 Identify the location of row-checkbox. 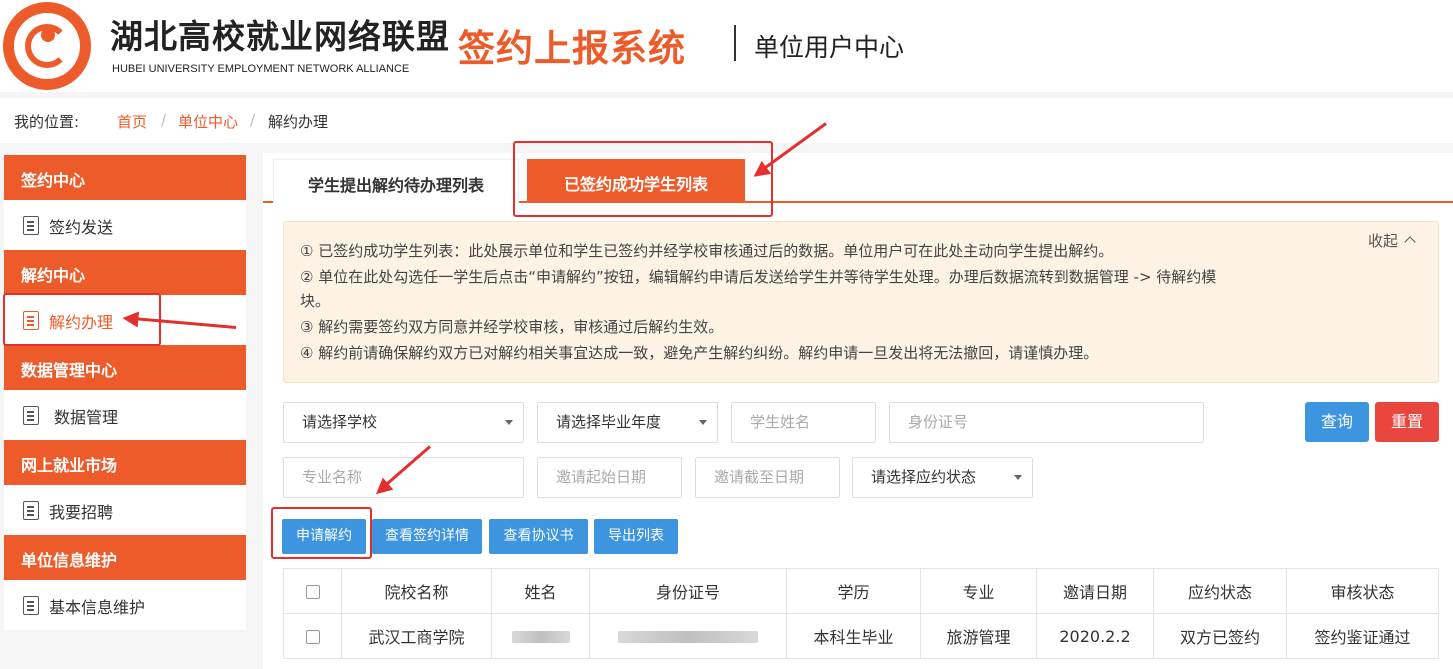
(312, 637).